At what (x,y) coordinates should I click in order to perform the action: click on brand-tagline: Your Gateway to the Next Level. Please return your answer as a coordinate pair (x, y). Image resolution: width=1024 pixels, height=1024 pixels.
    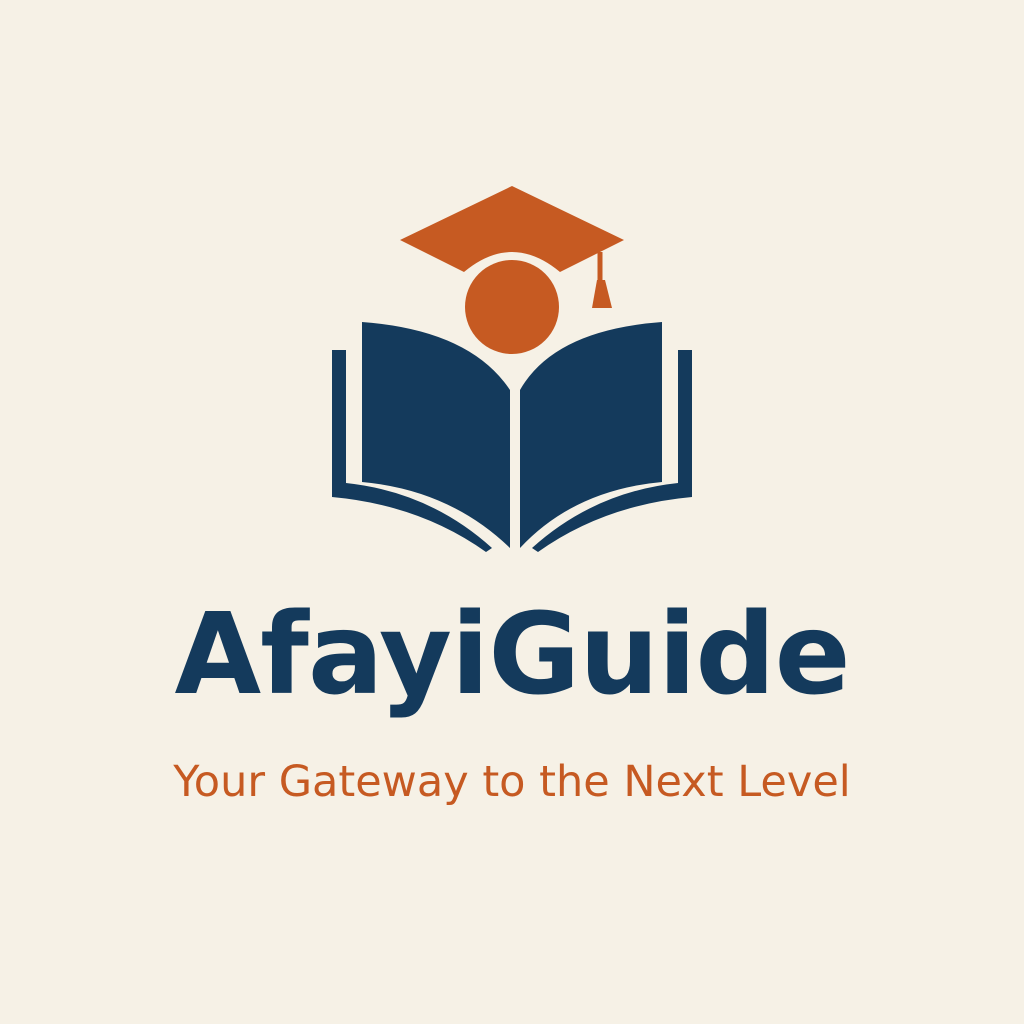
    Looking at the image, I should click on (512, 782).